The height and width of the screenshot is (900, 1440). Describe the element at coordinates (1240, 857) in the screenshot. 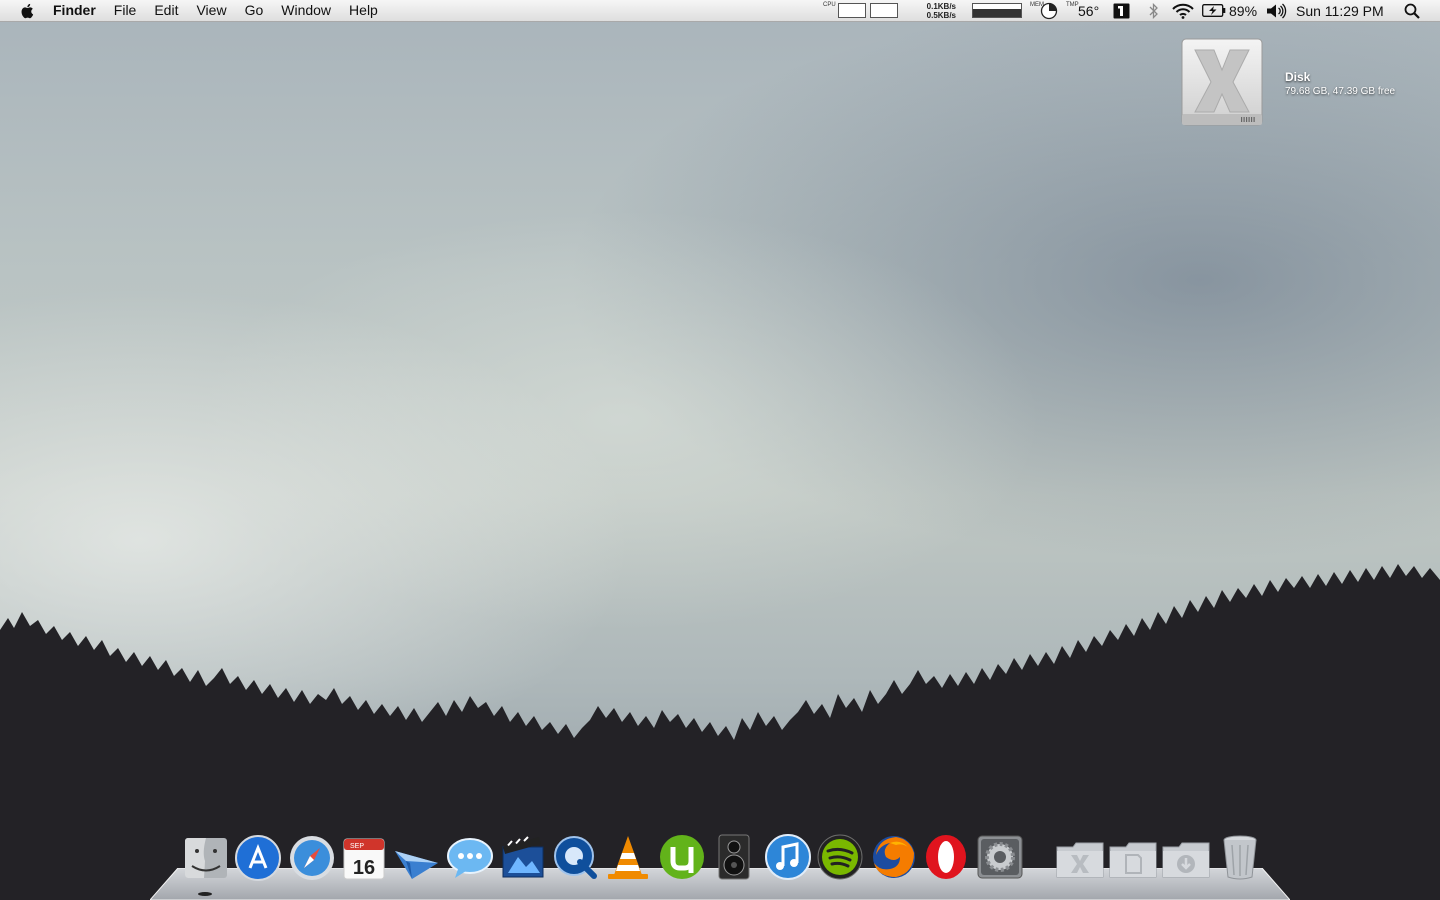

I see `trash-icon` at that location.